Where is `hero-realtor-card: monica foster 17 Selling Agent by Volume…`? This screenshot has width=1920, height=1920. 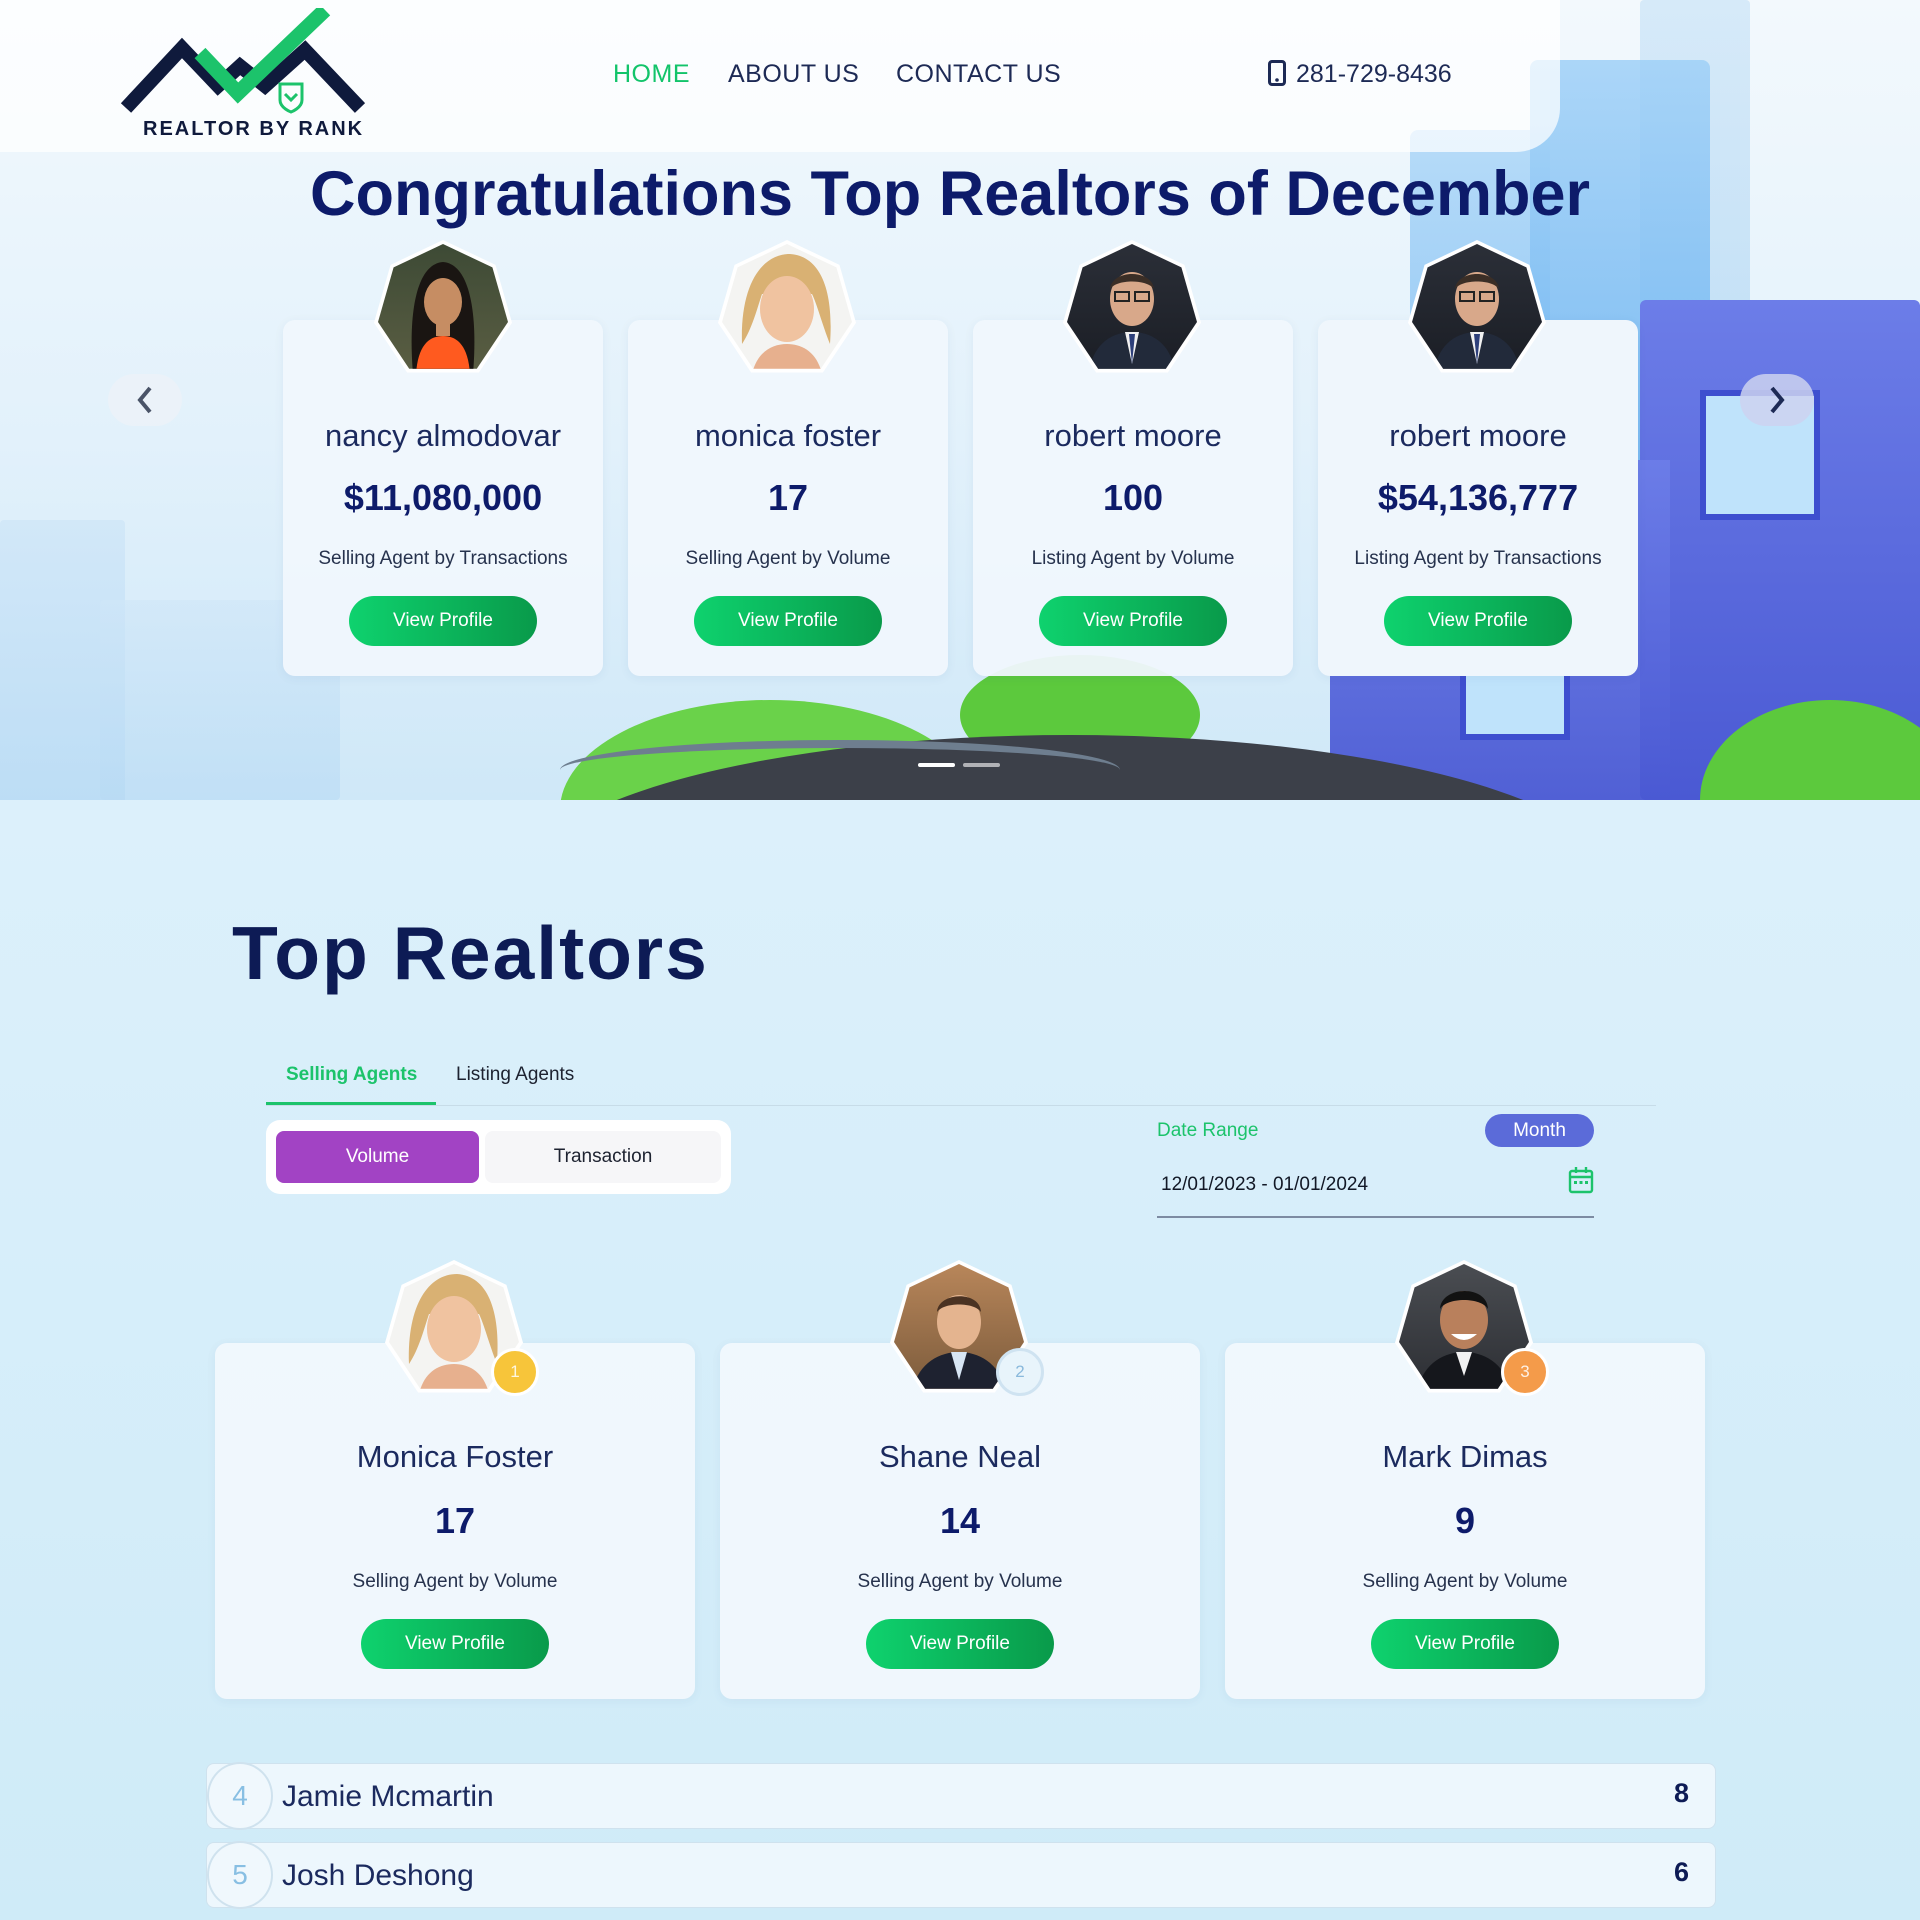 hero-realtor-card: monica foster 17 Selling Agent by Volume… is located at coordinates (788, 498).